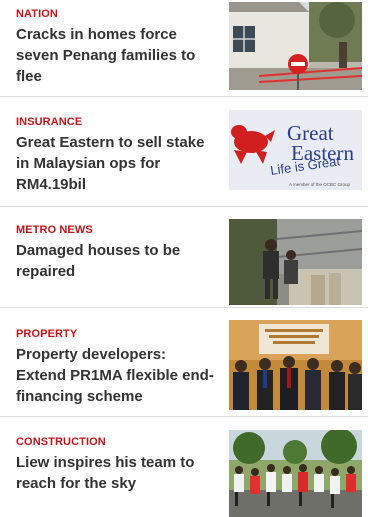 The width and height of the screenshot is (368, 517). What do you see at coordinates (295, 46) in the screenshot?
I see `damaged-house-photo` at bounding box center [295, 46].